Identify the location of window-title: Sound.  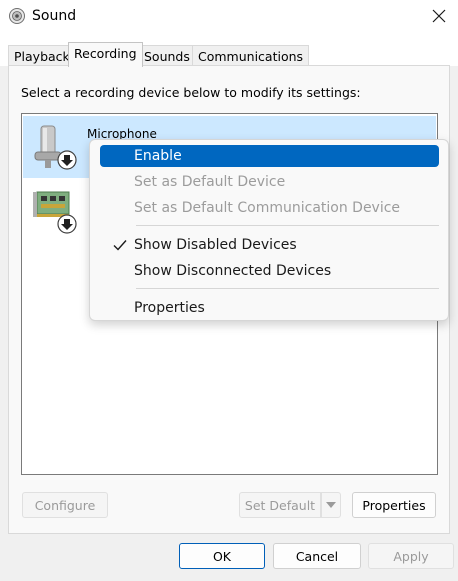
(54, 16).